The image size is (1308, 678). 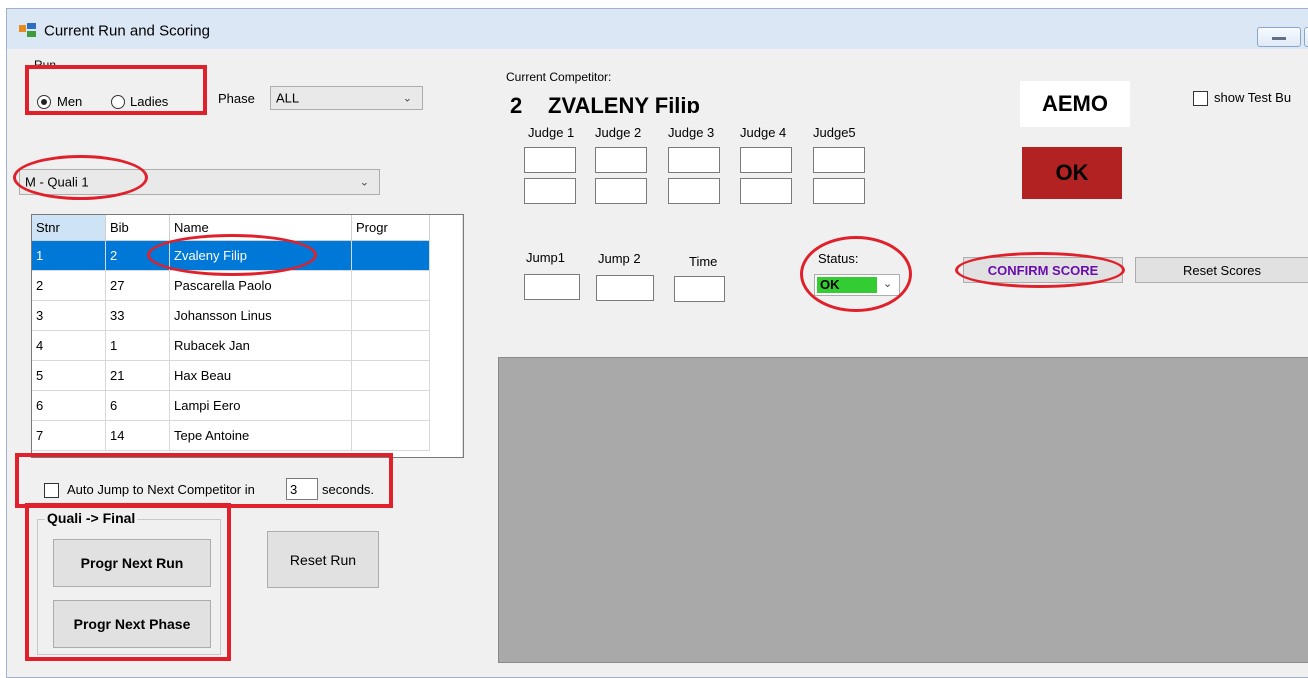 What do you see at coordinates (118, 102) in the screenshot?
I see `radio-ladies` at bounding box center [118, 102].